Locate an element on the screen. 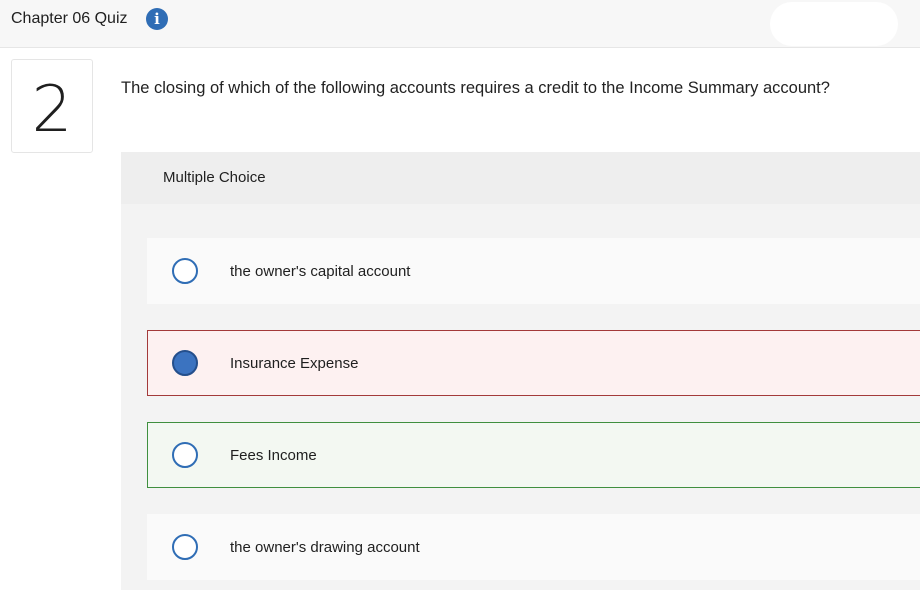 This screenshot has height=590, width=920. question-type-bar: Multiple Choice is located at coordinates (520, 178).